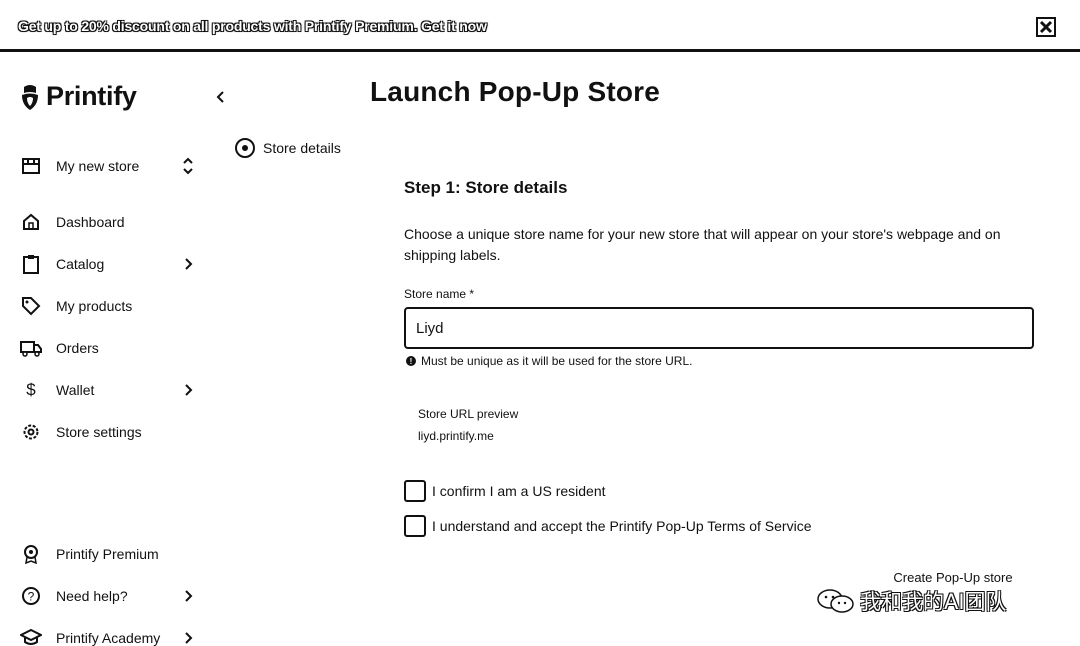  Describe the element at coordinates (80, 264) in the screenshot. I see `sidebar-item-label: Catalog` at that location.